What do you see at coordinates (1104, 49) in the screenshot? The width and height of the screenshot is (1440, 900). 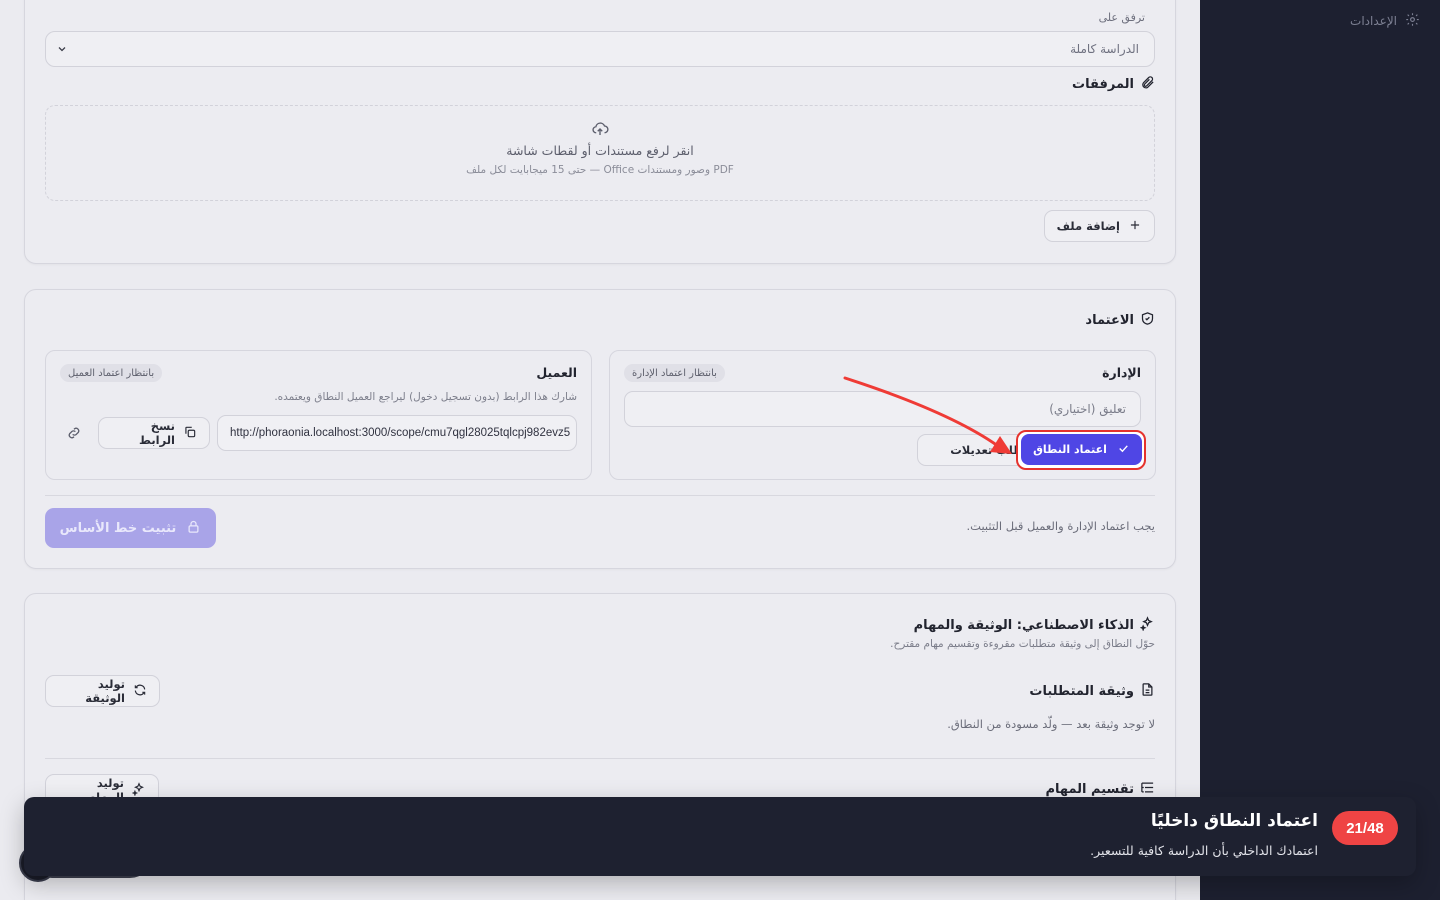 I see `attach-to-value: الدراسة كاملة` at bounding box center [1104, 49].